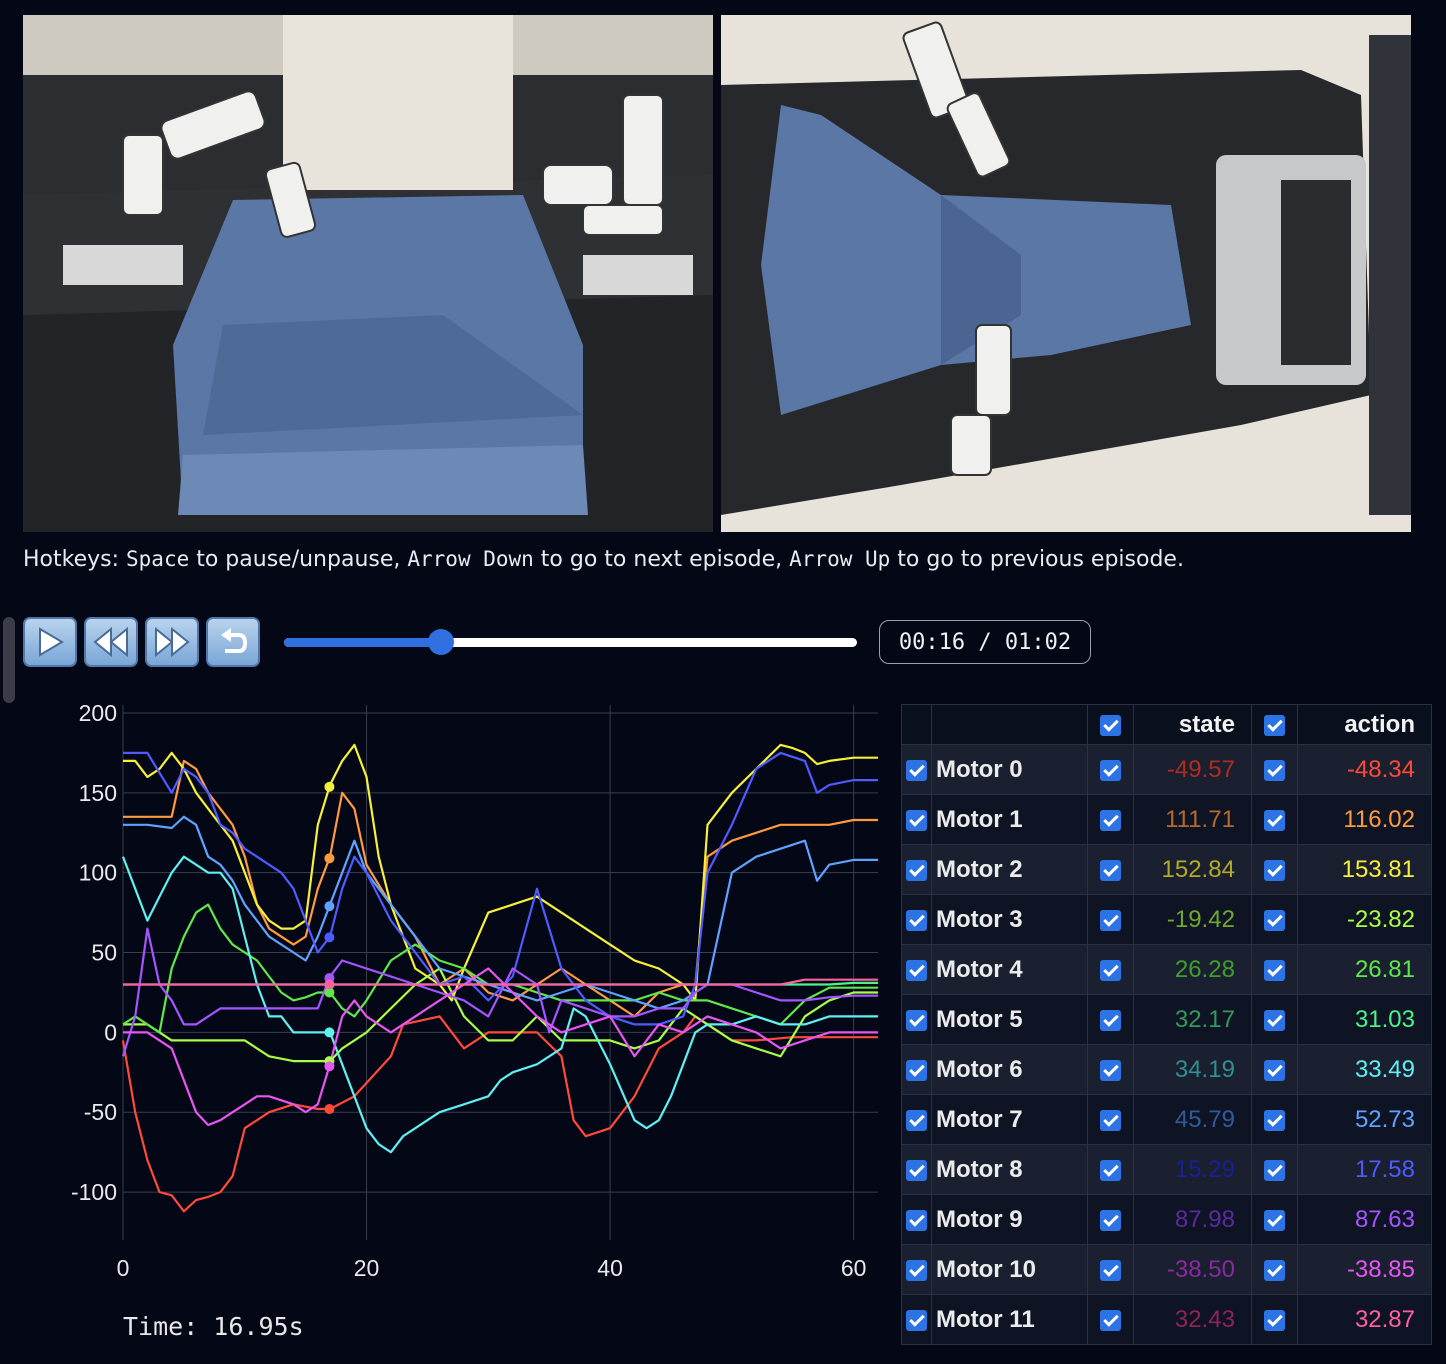 The height and width of the screenshot is (1364, 1446). I want to click on play-button, so click(50, 642).